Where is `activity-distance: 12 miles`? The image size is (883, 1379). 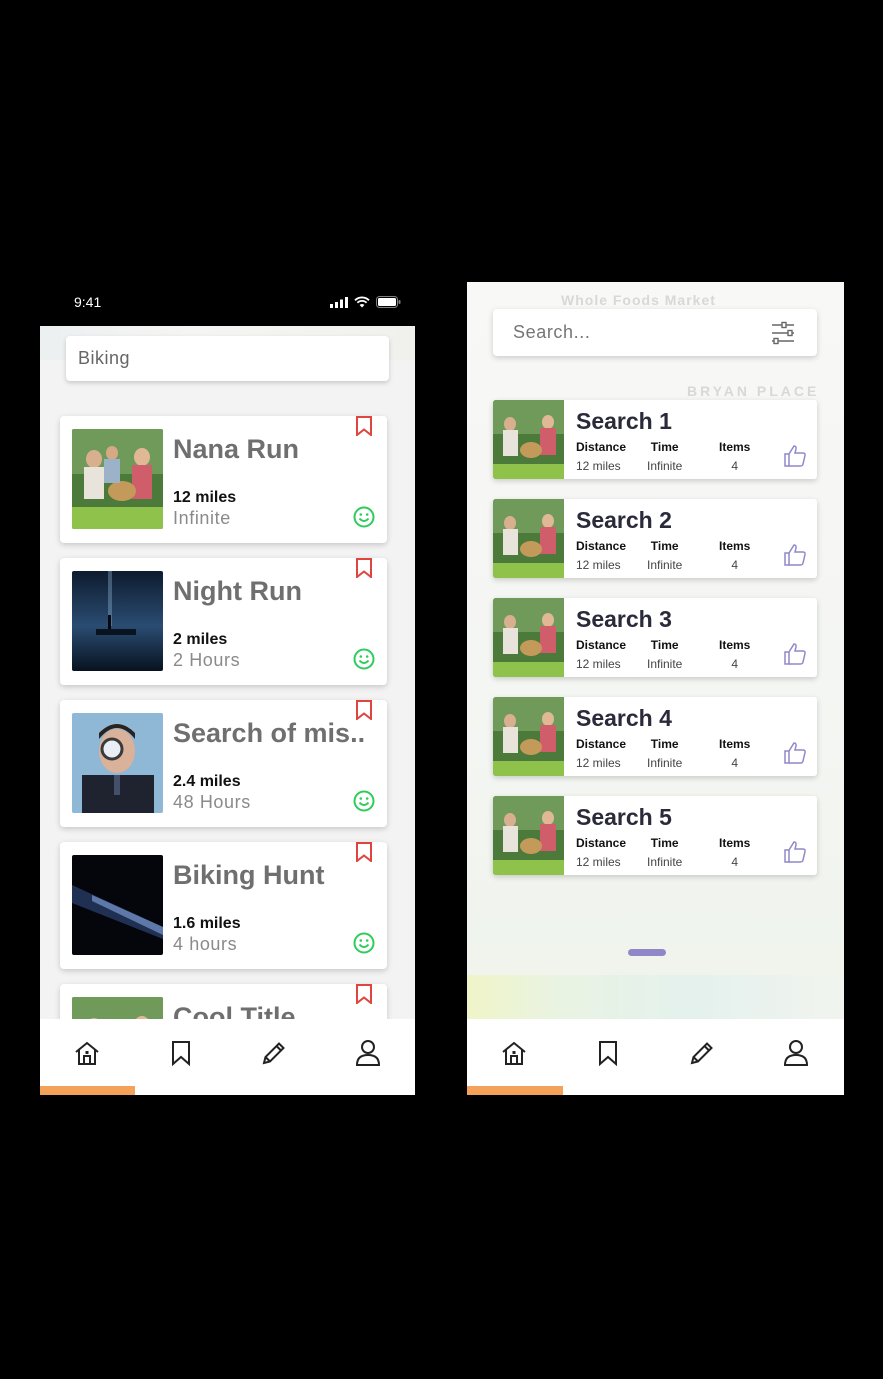
activity-distance: 12 miles is located at coordinates (205, 497).